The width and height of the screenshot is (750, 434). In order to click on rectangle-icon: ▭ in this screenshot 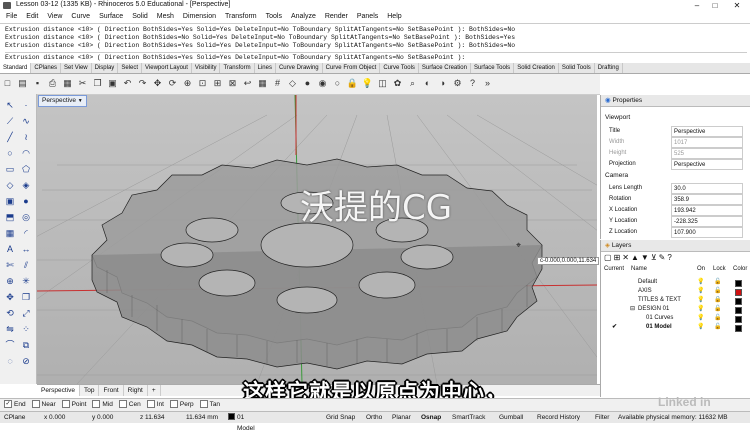, I will do `click(10, 169)`.